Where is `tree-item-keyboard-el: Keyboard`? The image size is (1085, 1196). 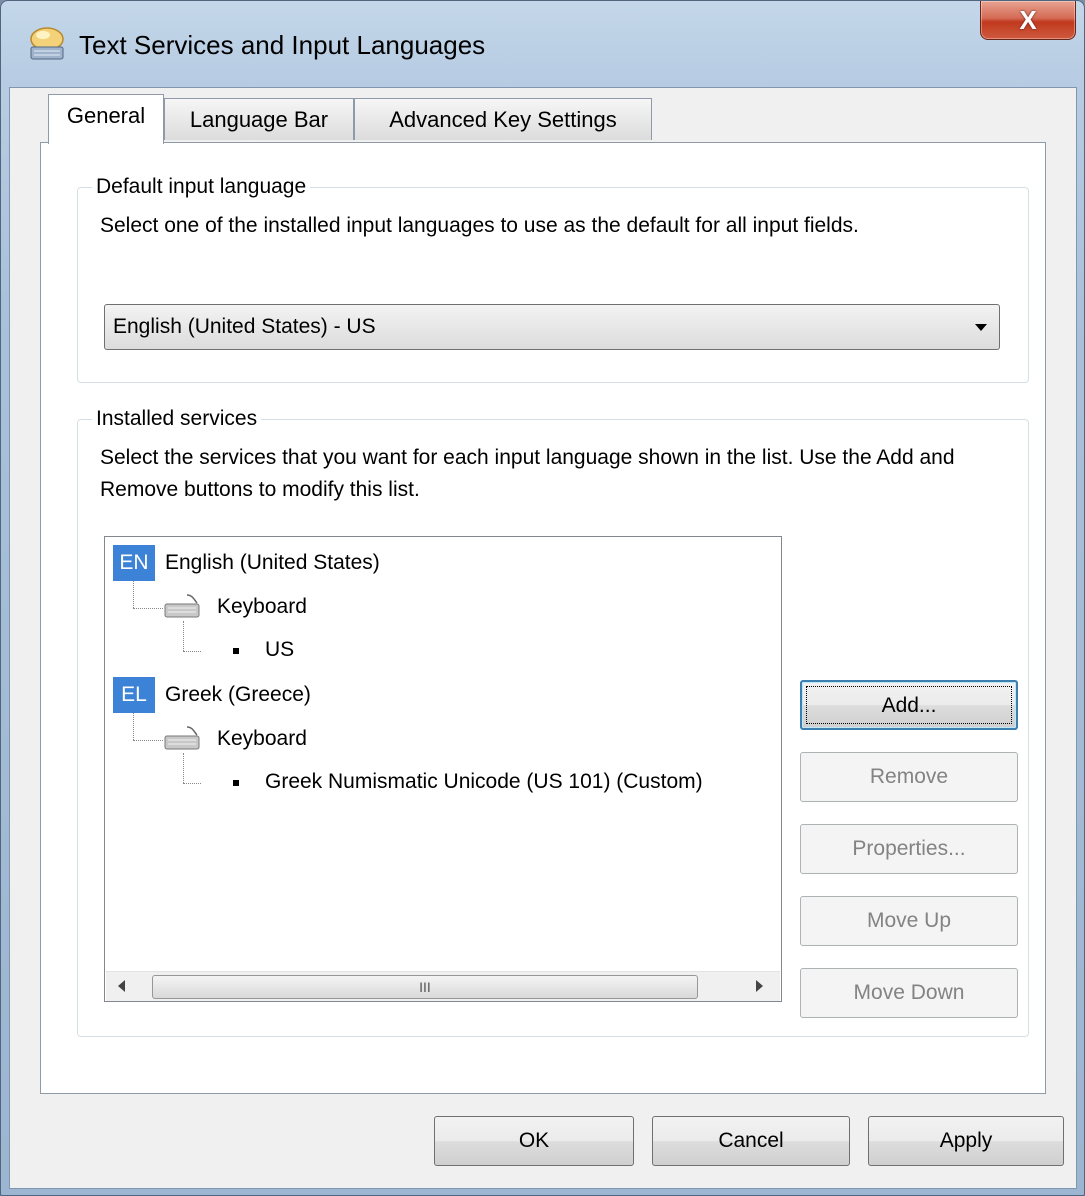
tree-item-keyboard-el: Keyboard is located at coordinates (262, 739).